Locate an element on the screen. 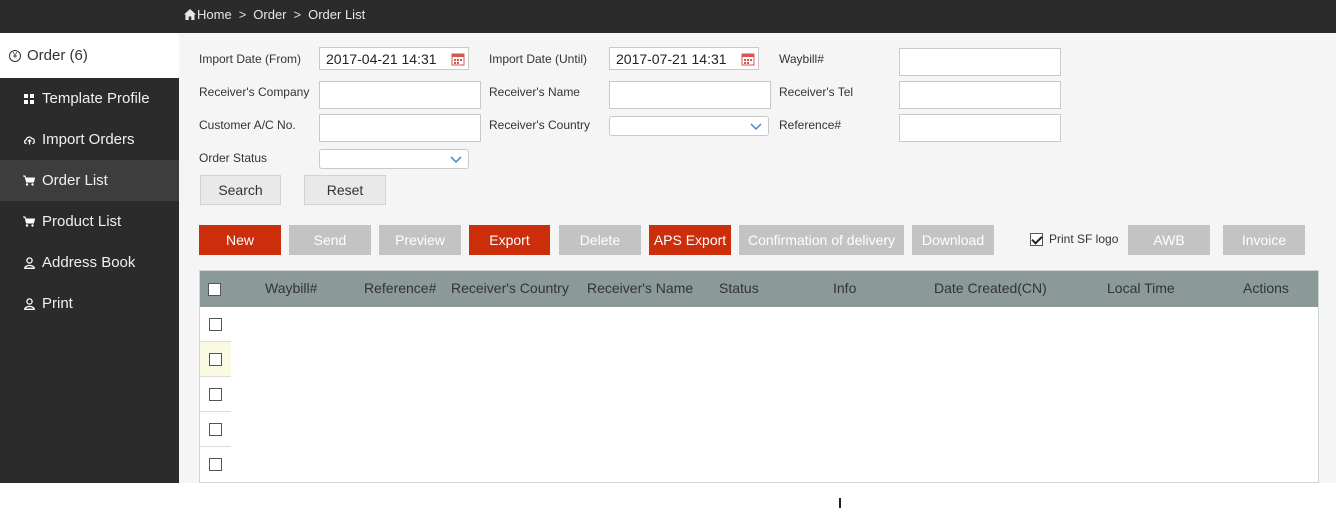 This screenshot has height=508, width=1336. reset-button: Reset is located at coordinates (345, 190).